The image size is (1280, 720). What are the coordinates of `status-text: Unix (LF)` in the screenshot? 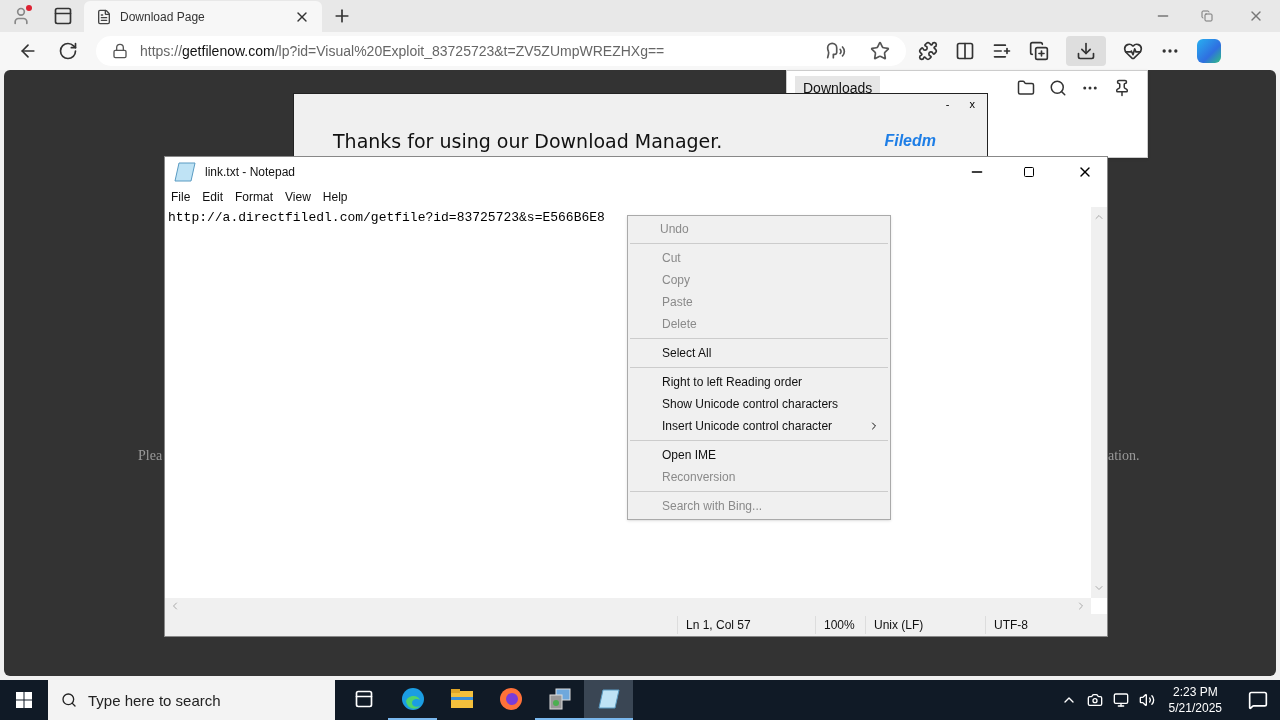 It's located at (925, 625).